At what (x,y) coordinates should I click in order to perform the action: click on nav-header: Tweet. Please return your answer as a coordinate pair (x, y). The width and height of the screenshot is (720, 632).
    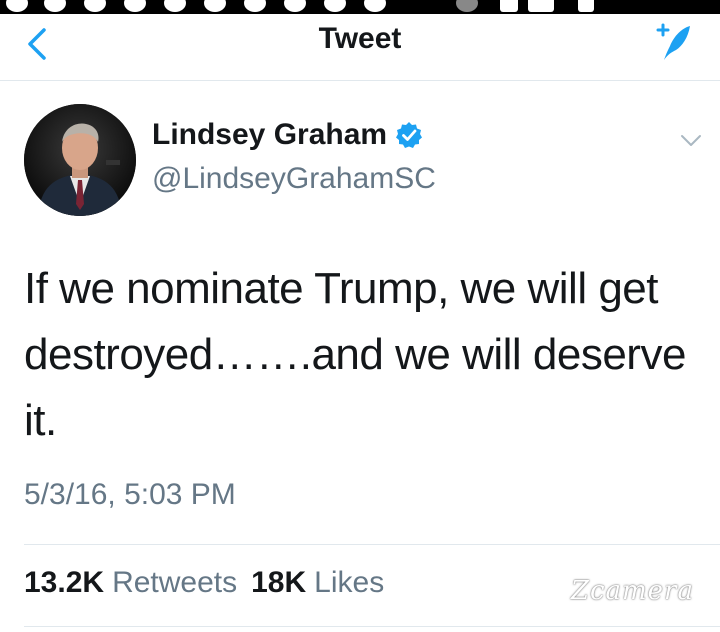
    Looking at the image, I should click on (360, 47).